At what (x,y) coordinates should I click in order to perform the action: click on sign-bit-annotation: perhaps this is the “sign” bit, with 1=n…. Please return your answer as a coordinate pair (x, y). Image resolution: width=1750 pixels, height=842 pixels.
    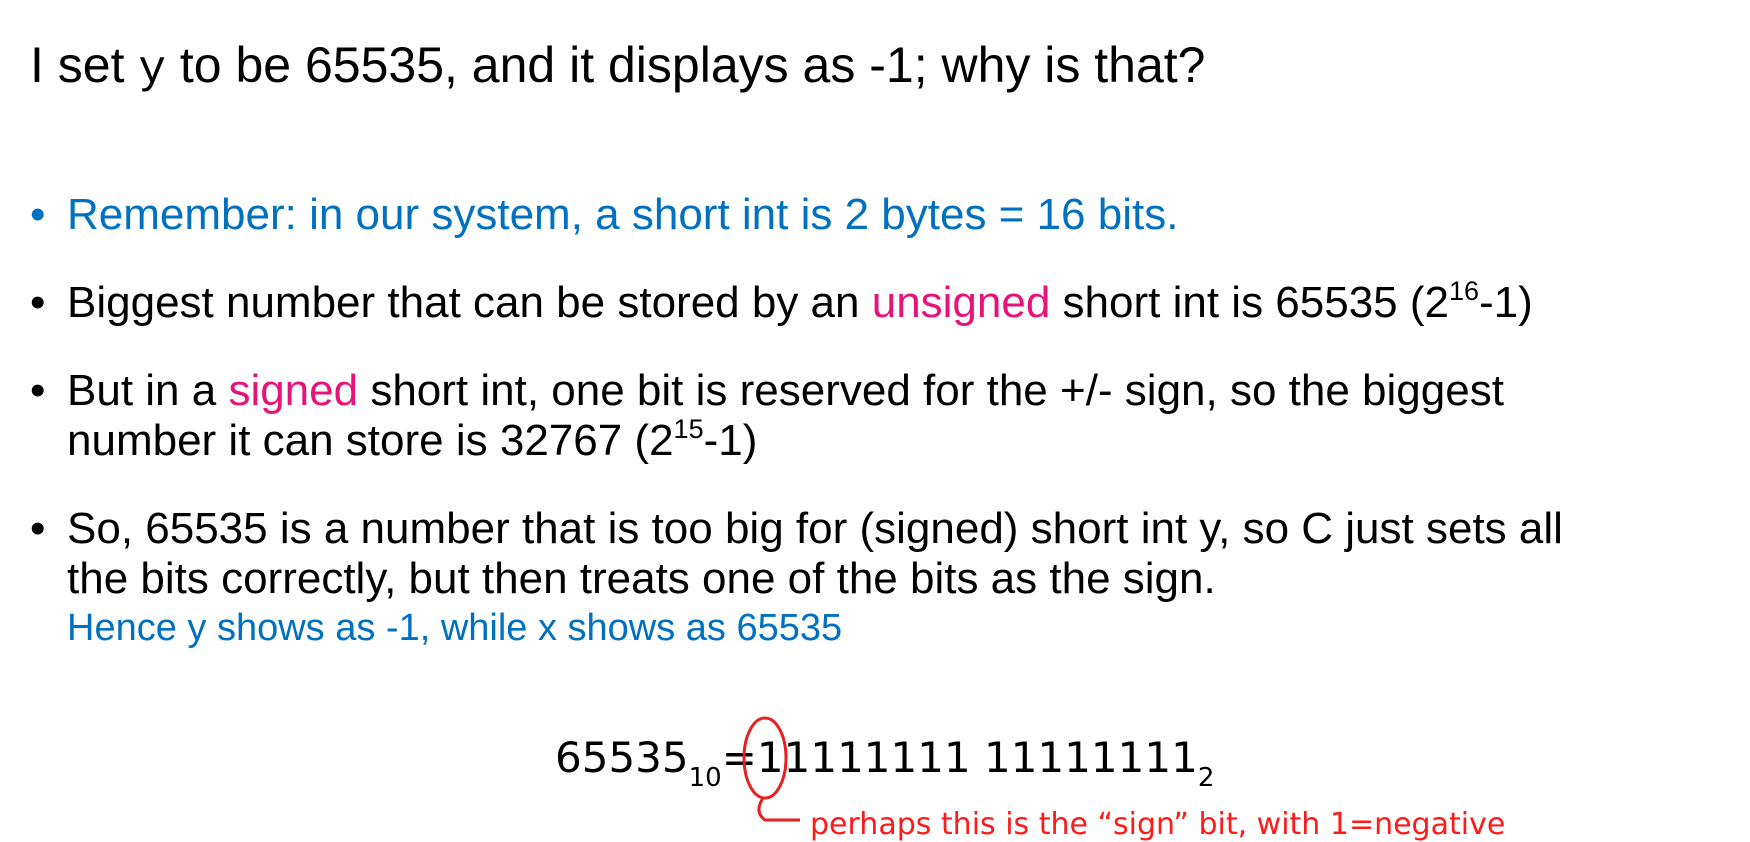
    Looking at the image, I should click on (1158, 824).